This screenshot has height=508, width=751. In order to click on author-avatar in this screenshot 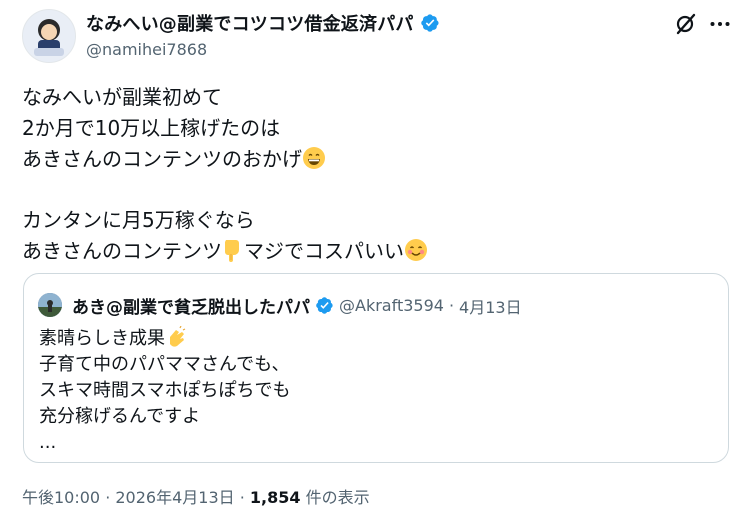, I will do `click(49, 36)`.